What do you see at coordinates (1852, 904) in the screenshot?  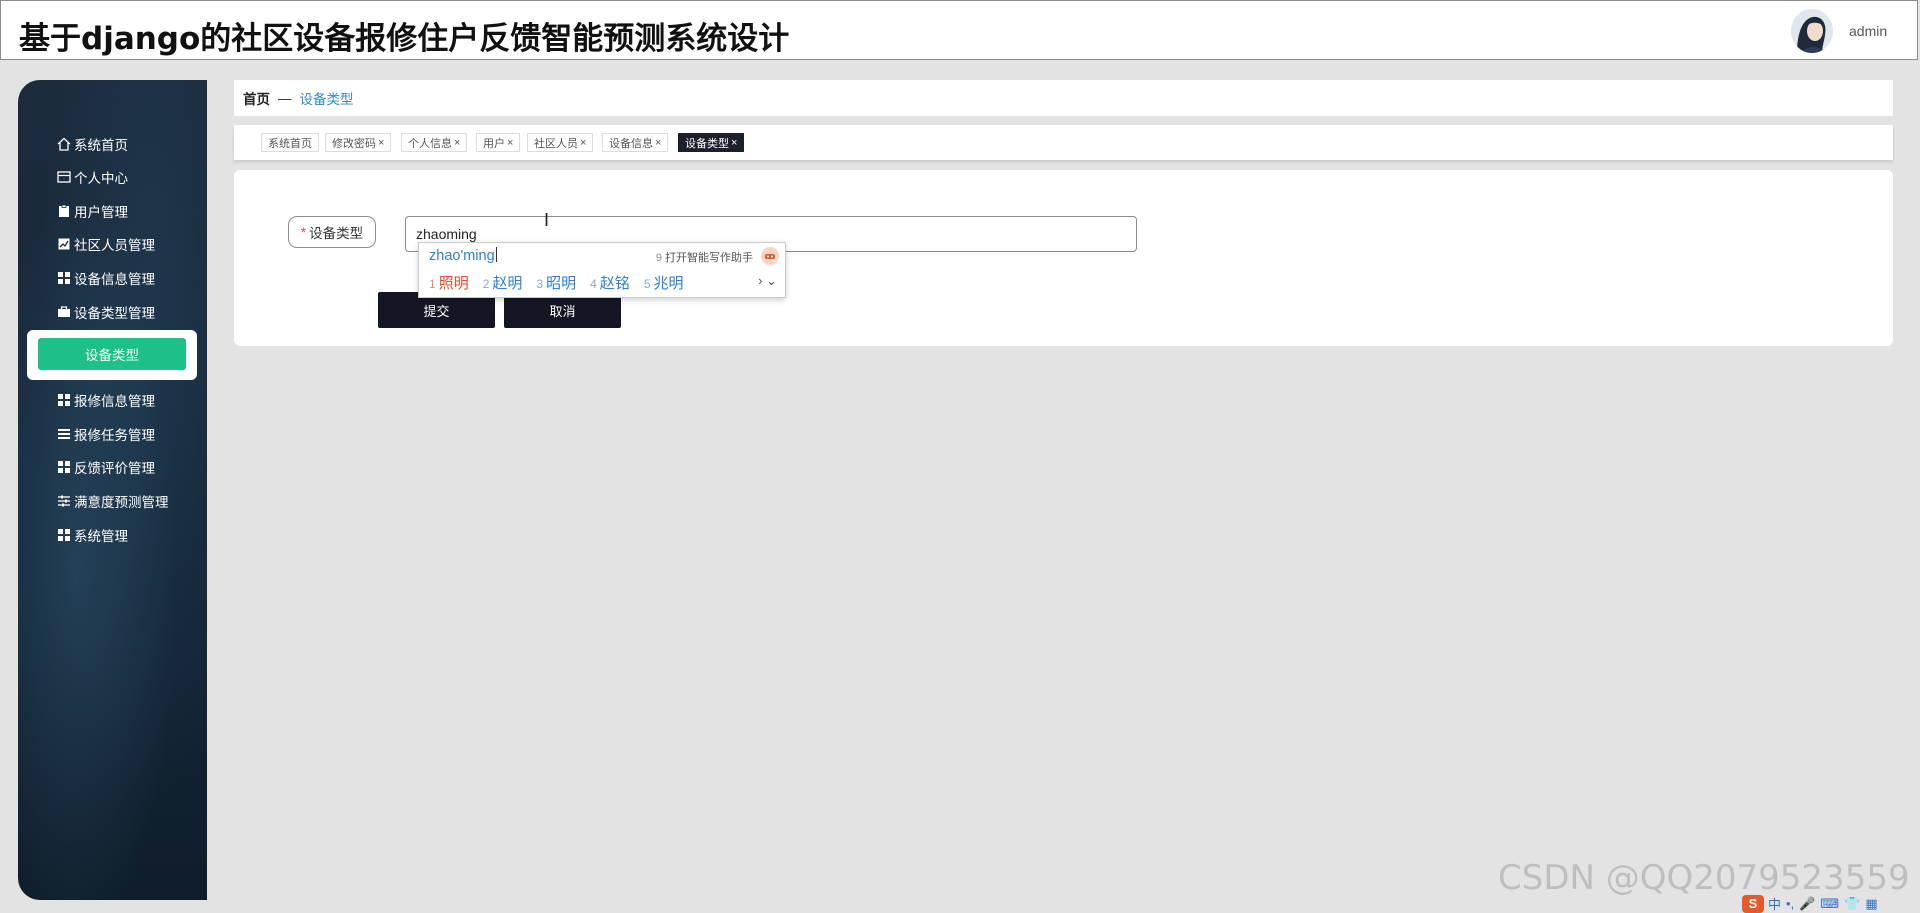 I see `skin-icon: 👕` at bounding box center [1852, 904].